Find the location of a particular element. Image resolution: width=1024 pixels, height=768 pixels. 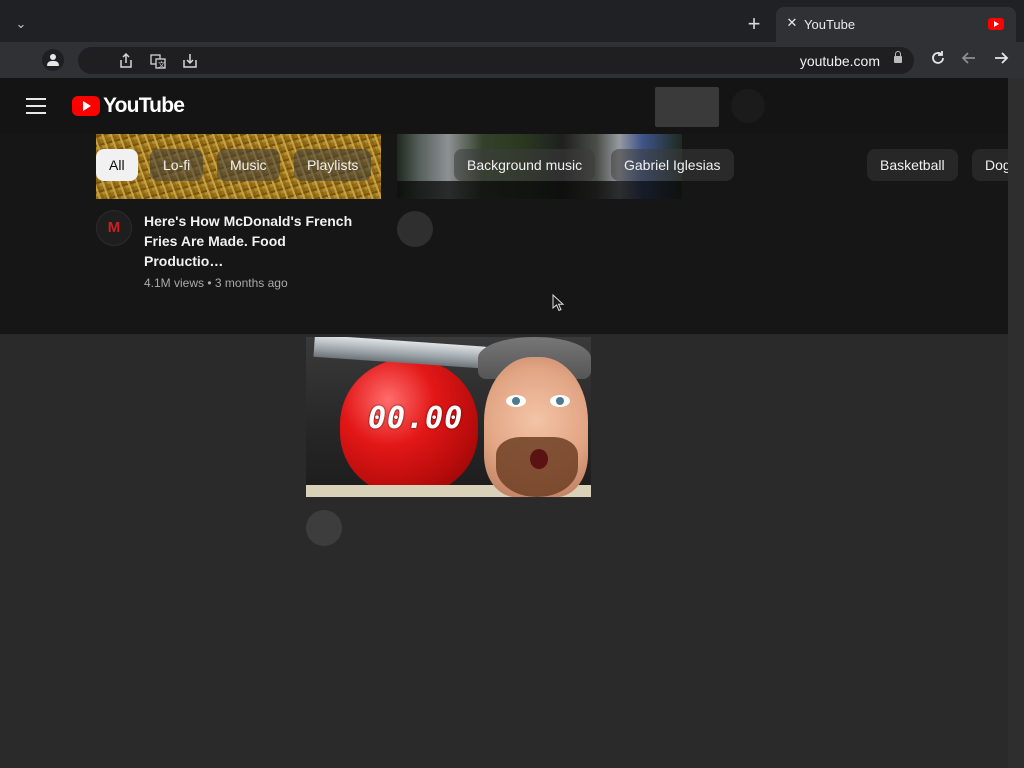

new-tab-button: + is located at coordinates (754, 24).